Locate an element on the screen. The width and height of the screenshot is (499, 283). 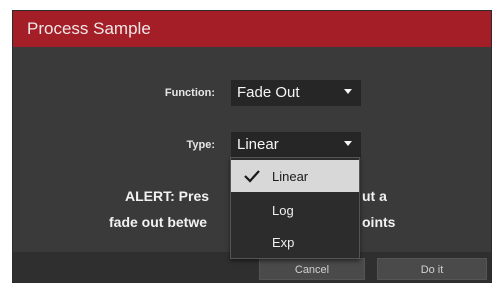
menu-item-linear: Linear is located at coordinates (295, 176).